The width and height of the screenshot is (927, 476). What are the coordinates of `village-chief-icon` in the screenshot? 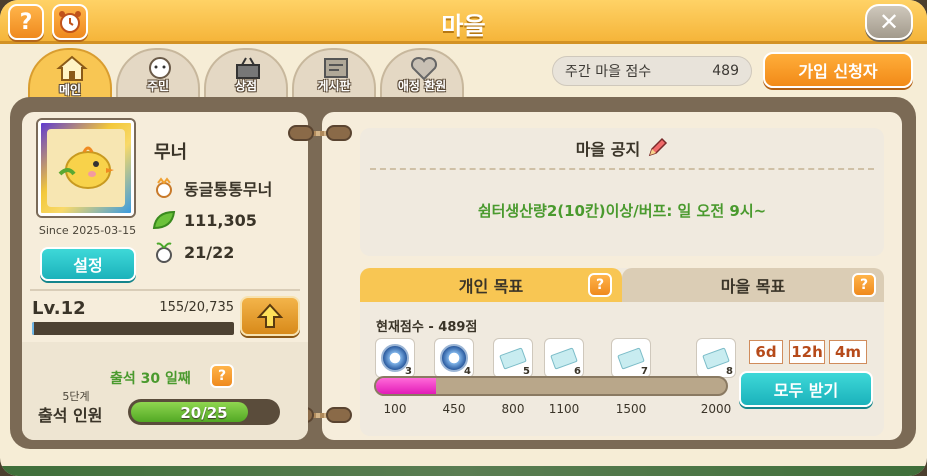 It's located at (164, 188).